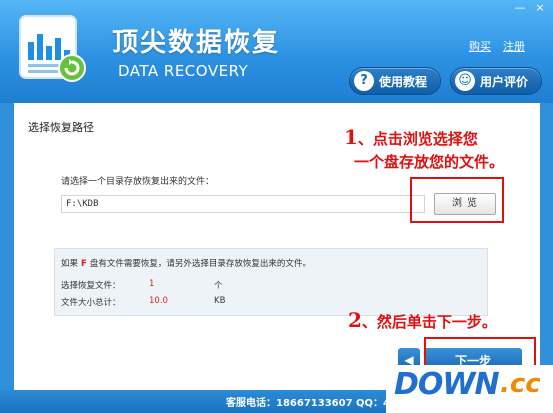  Describe the element at coordinates (196, 43) in the screenshot. I see `app-title: 顶尖数据恢复` at that location.